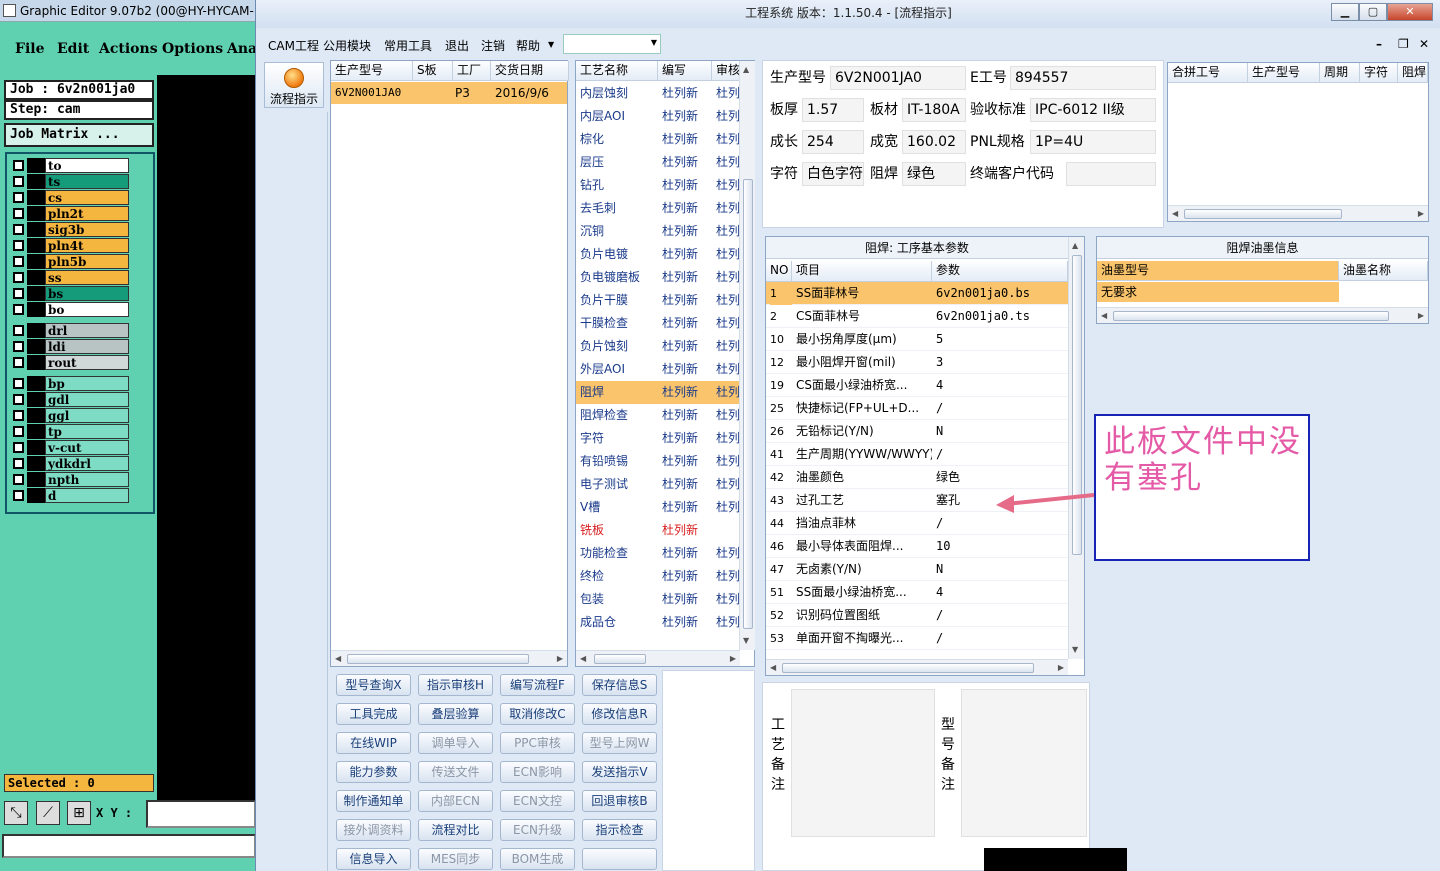 The width and height of the screenshot is (1440, 871). What do you see at coordinates (658, 576) in the screenshot?
I see `table-row: 终检 杜列新 杜列` at bounding box center [658, 576].